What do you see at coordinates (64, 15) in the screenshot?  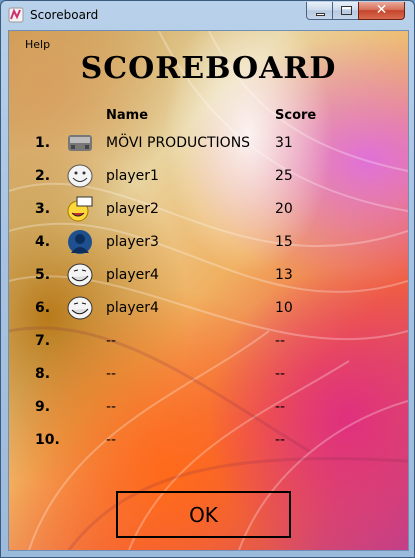 I see `window-title: Scoreboard` at bounding box center [64, 15].